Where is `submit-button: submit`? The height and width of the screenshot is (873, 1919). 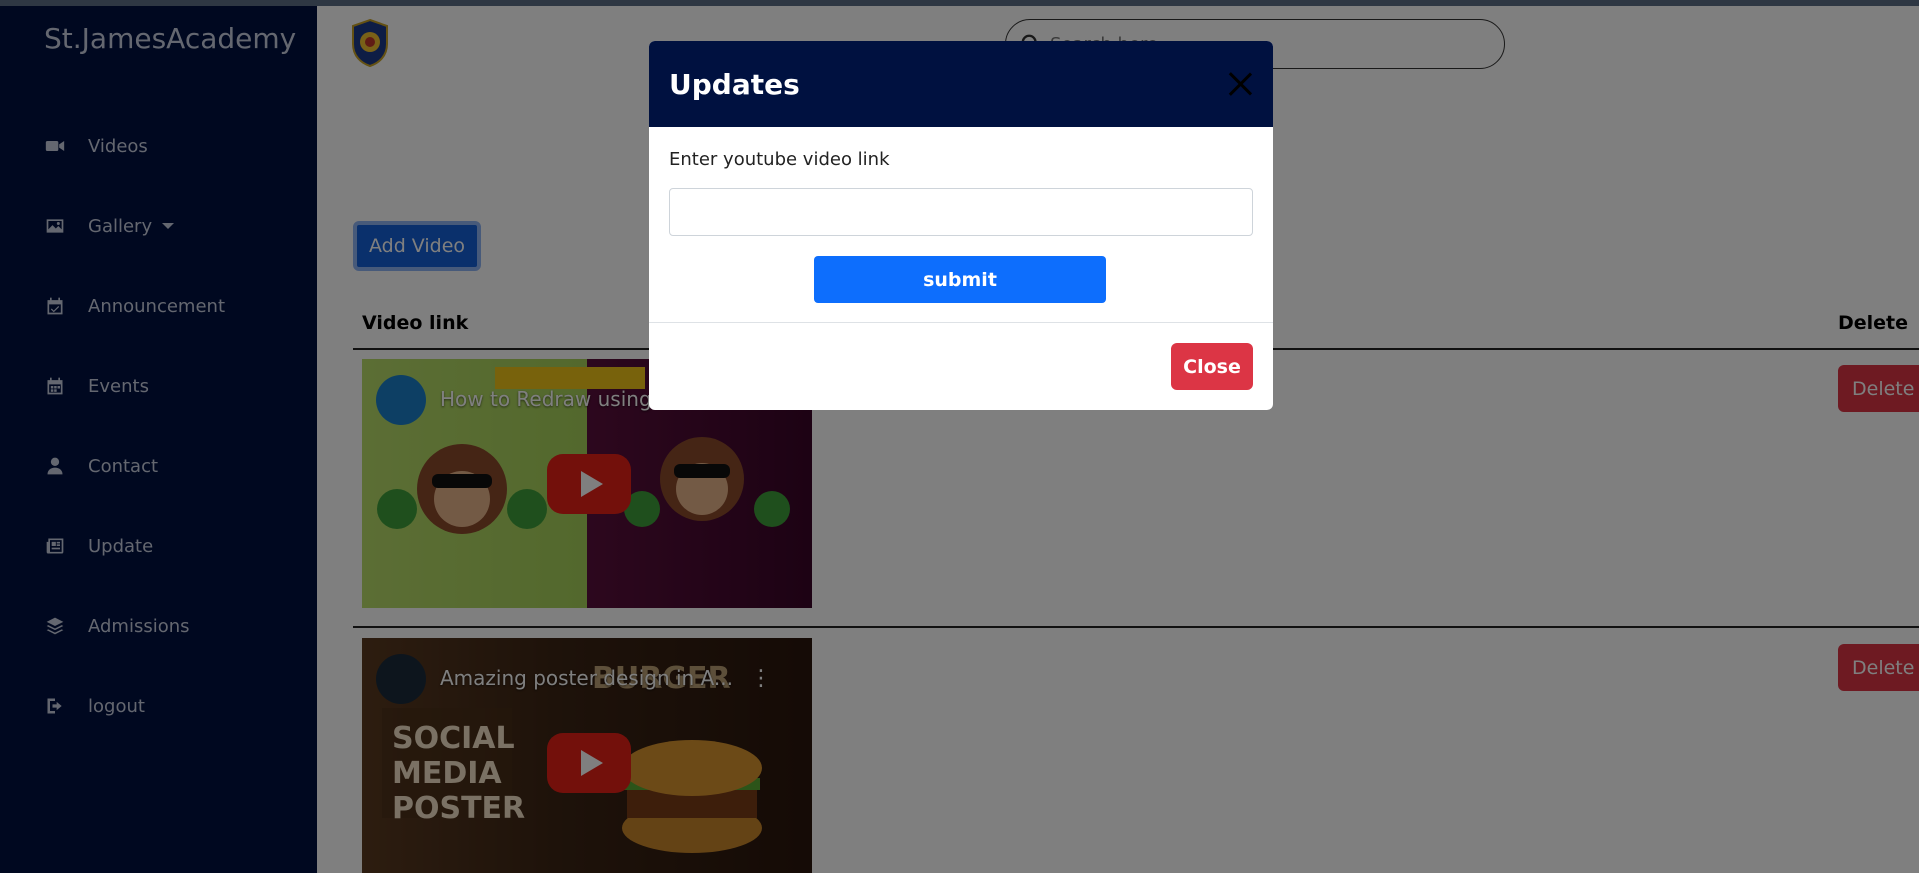
submit-button: submit is located at coordinates (960, 279).